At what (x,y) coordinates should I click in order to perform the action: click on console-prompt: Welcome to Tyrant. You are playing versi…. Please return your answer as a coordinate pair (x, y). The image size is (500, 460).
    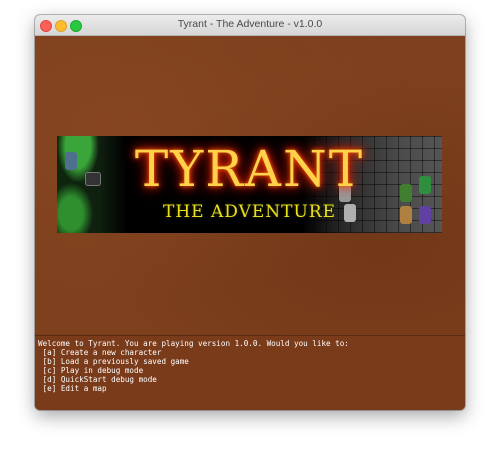
    Looking at the image, I should click on (193, 343).